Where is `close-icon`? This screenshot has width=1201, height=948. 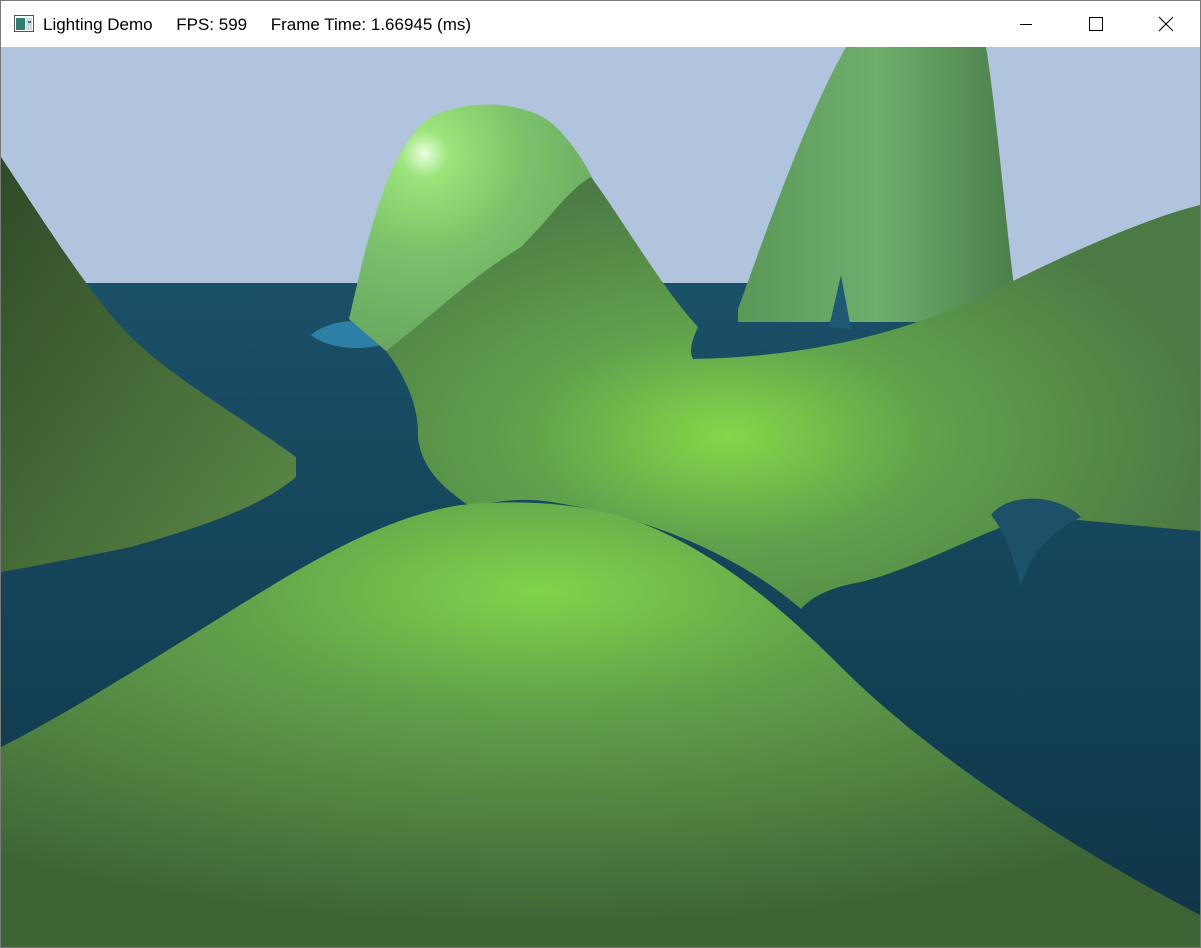 close-icon is located at coordinates (1166, 24).